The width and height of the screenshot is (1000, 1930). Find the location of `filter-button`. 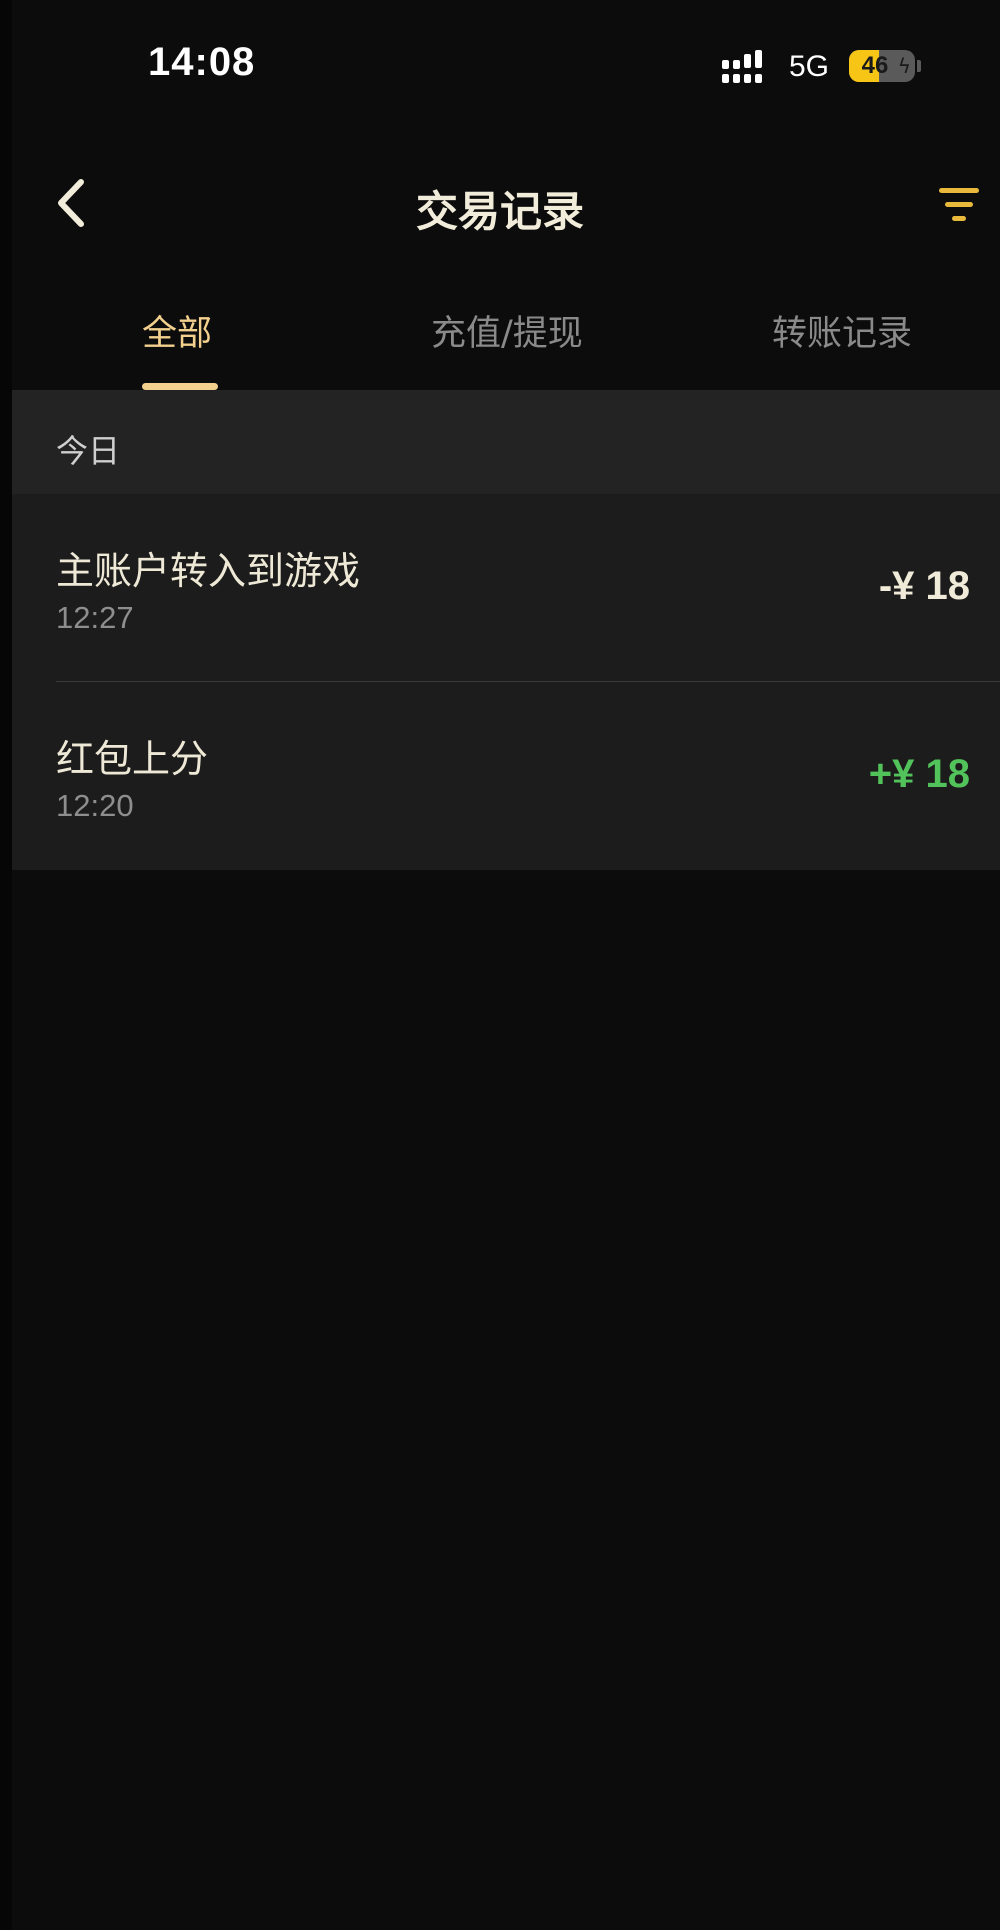

filter-button is located at coordinates (957, 204).